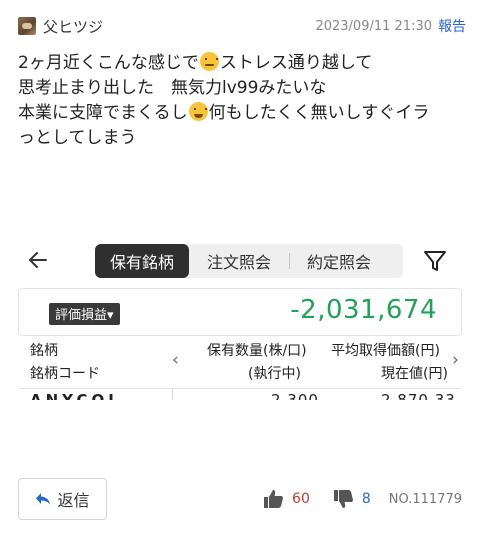 The height and width of the screenshot is (533, 480). I want to click on row-avg-price: 2,870.33, so click(418, 395).